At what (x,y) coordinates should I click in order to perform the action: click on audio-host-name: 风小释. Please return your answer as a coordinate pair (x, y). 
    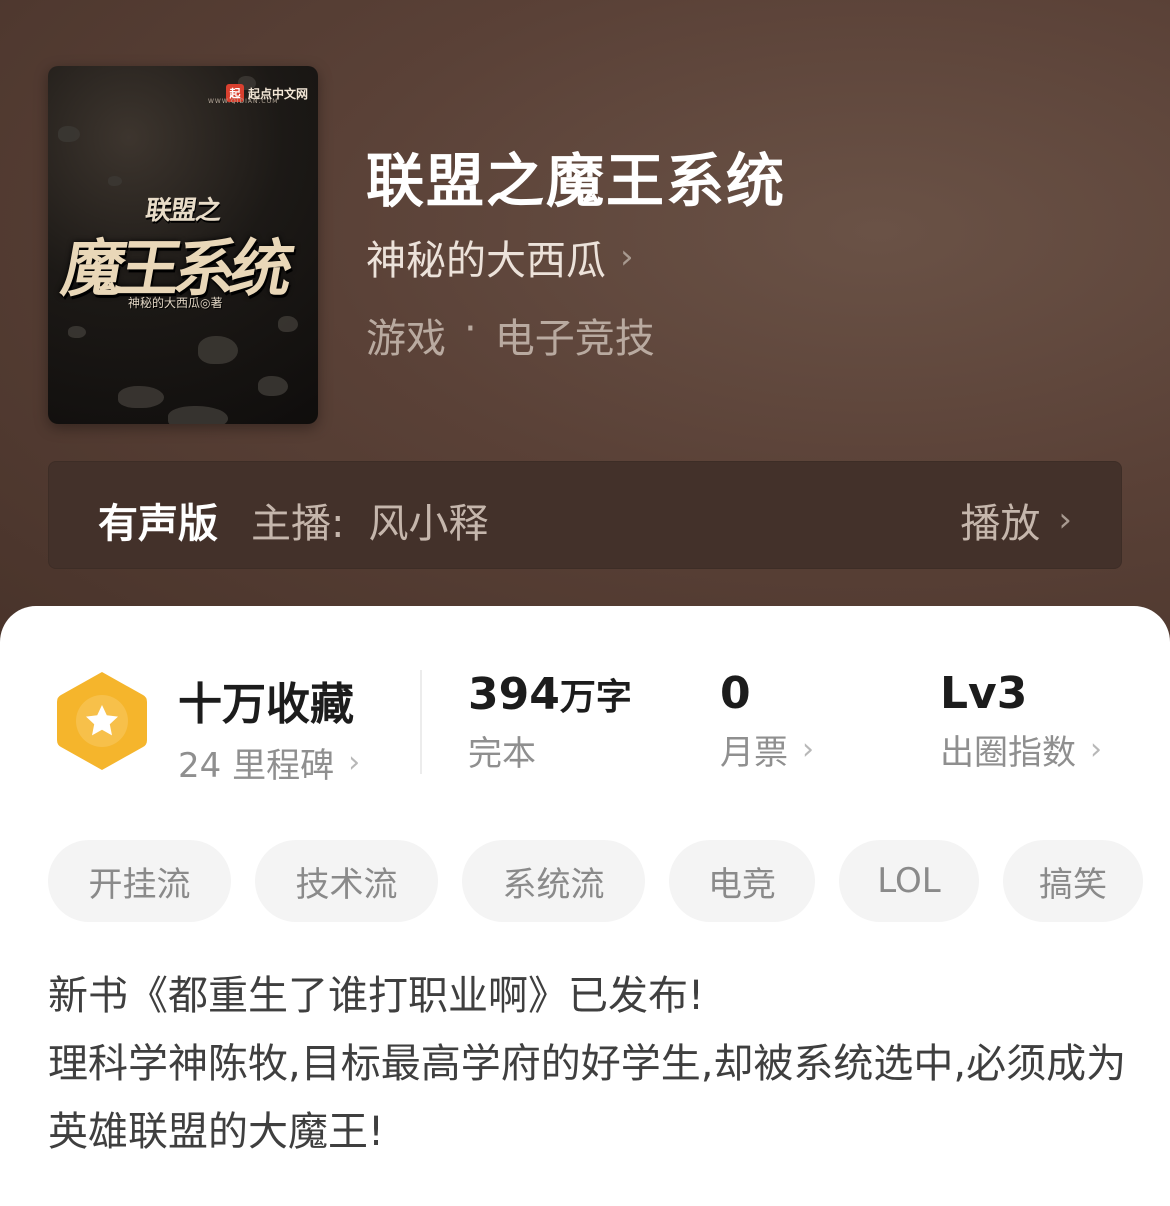
    Looking at the image, I should click on (428, 524).